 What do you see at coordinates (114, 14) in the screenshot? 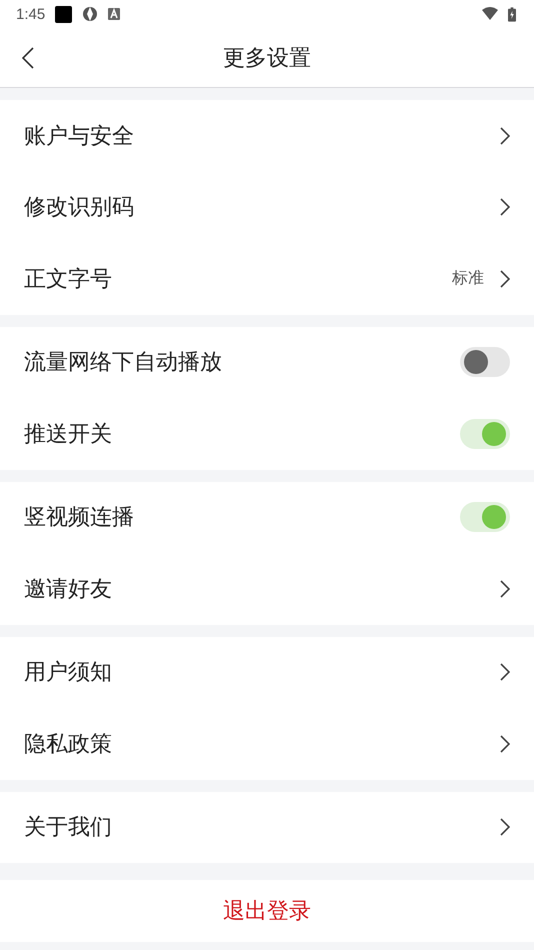
I see `font-icon` at bounding box center [114, 14].